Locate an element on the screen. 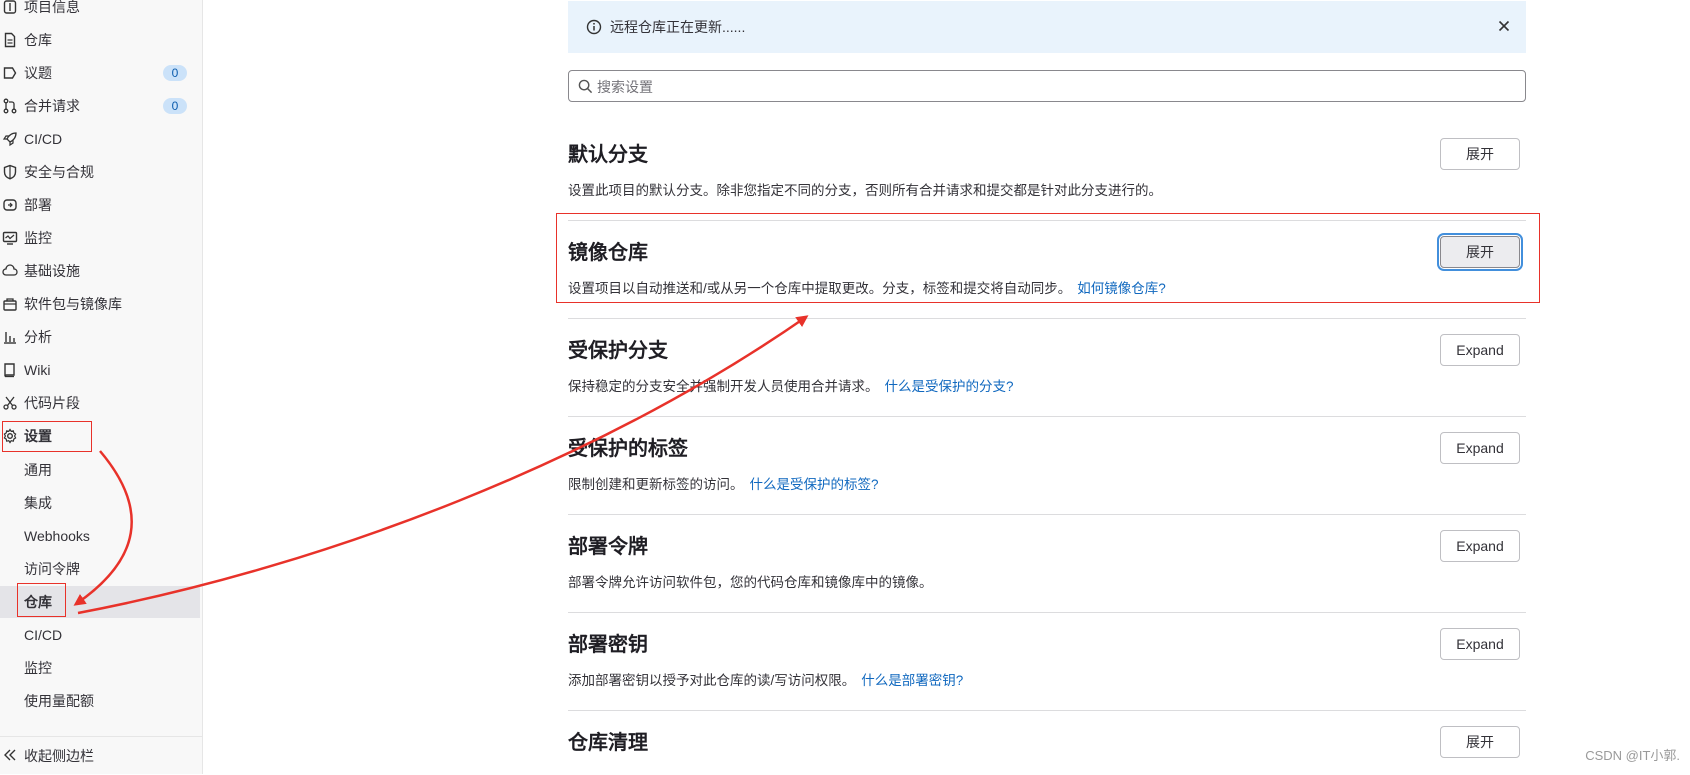 The image size is (1690, 775). sidebar-item-project-info: 项目信息 is located at coordinates (101, 11).